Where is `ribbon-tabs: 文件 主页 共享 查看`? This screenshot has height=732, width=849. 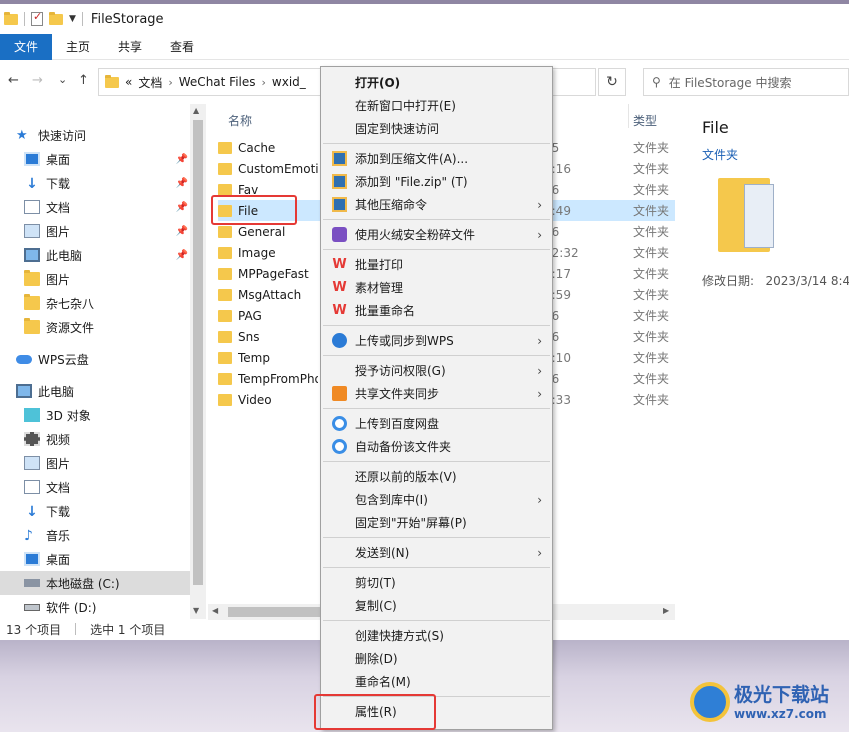
ribbon-tabs: 文件 主页 共享 查看 is located at coordinates (424, 46).